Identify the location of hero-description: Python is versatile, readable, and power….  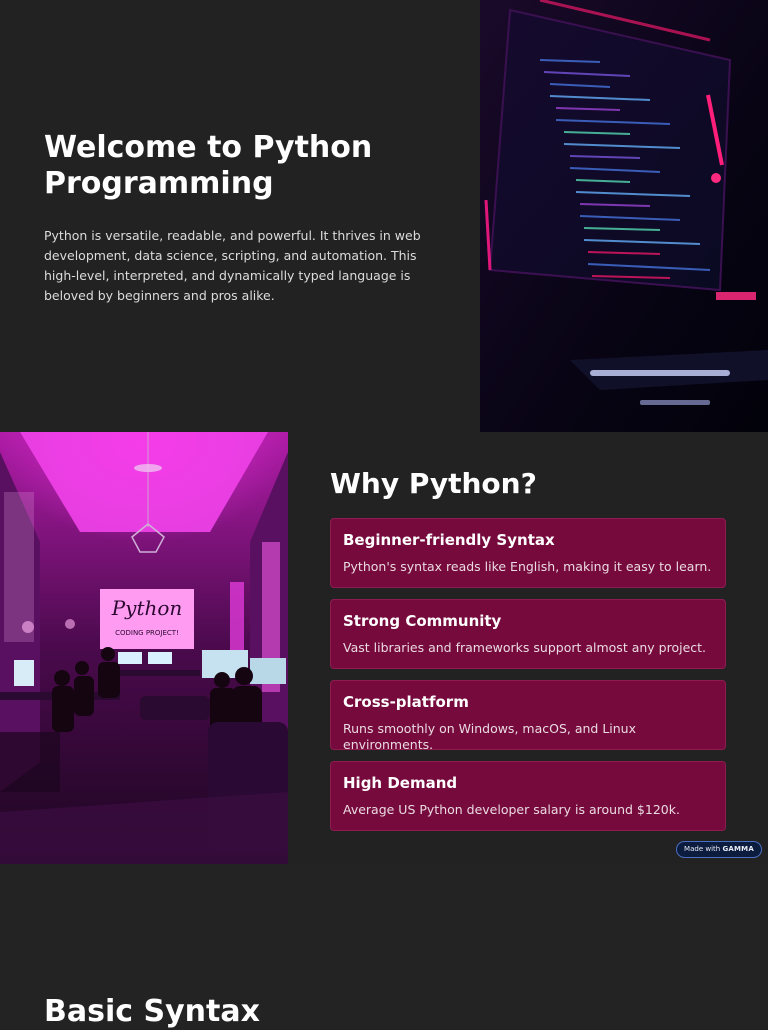
(232, 265).